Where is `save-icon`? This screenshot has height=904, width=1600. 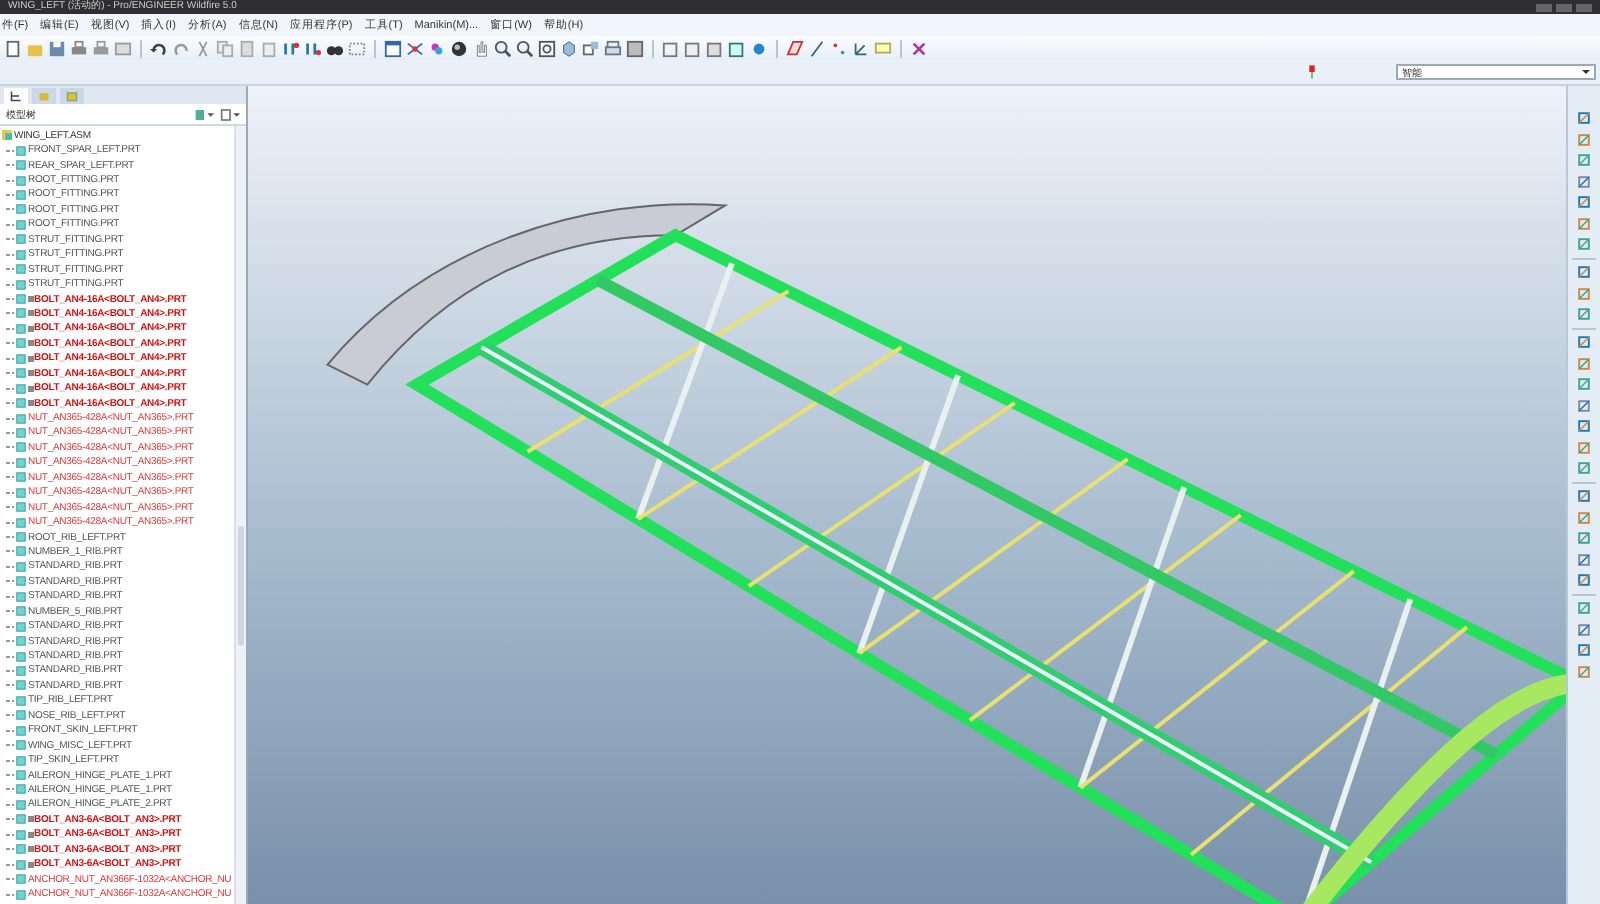
save-icon is located at coordinates (57, 48).